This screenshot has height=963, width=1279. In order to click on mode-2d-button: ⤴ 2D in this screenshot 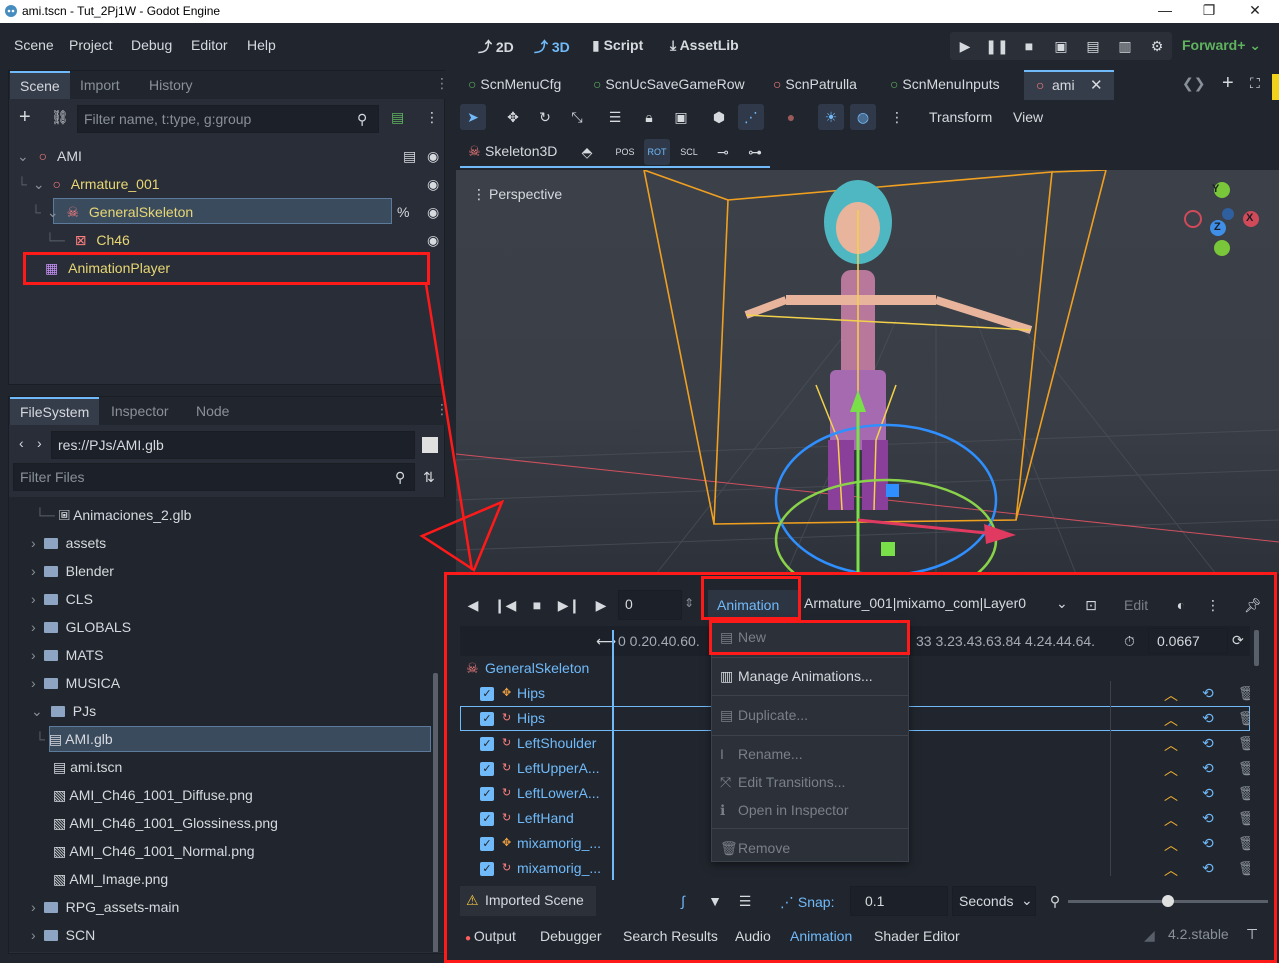, I will do `click(496, 47)`.